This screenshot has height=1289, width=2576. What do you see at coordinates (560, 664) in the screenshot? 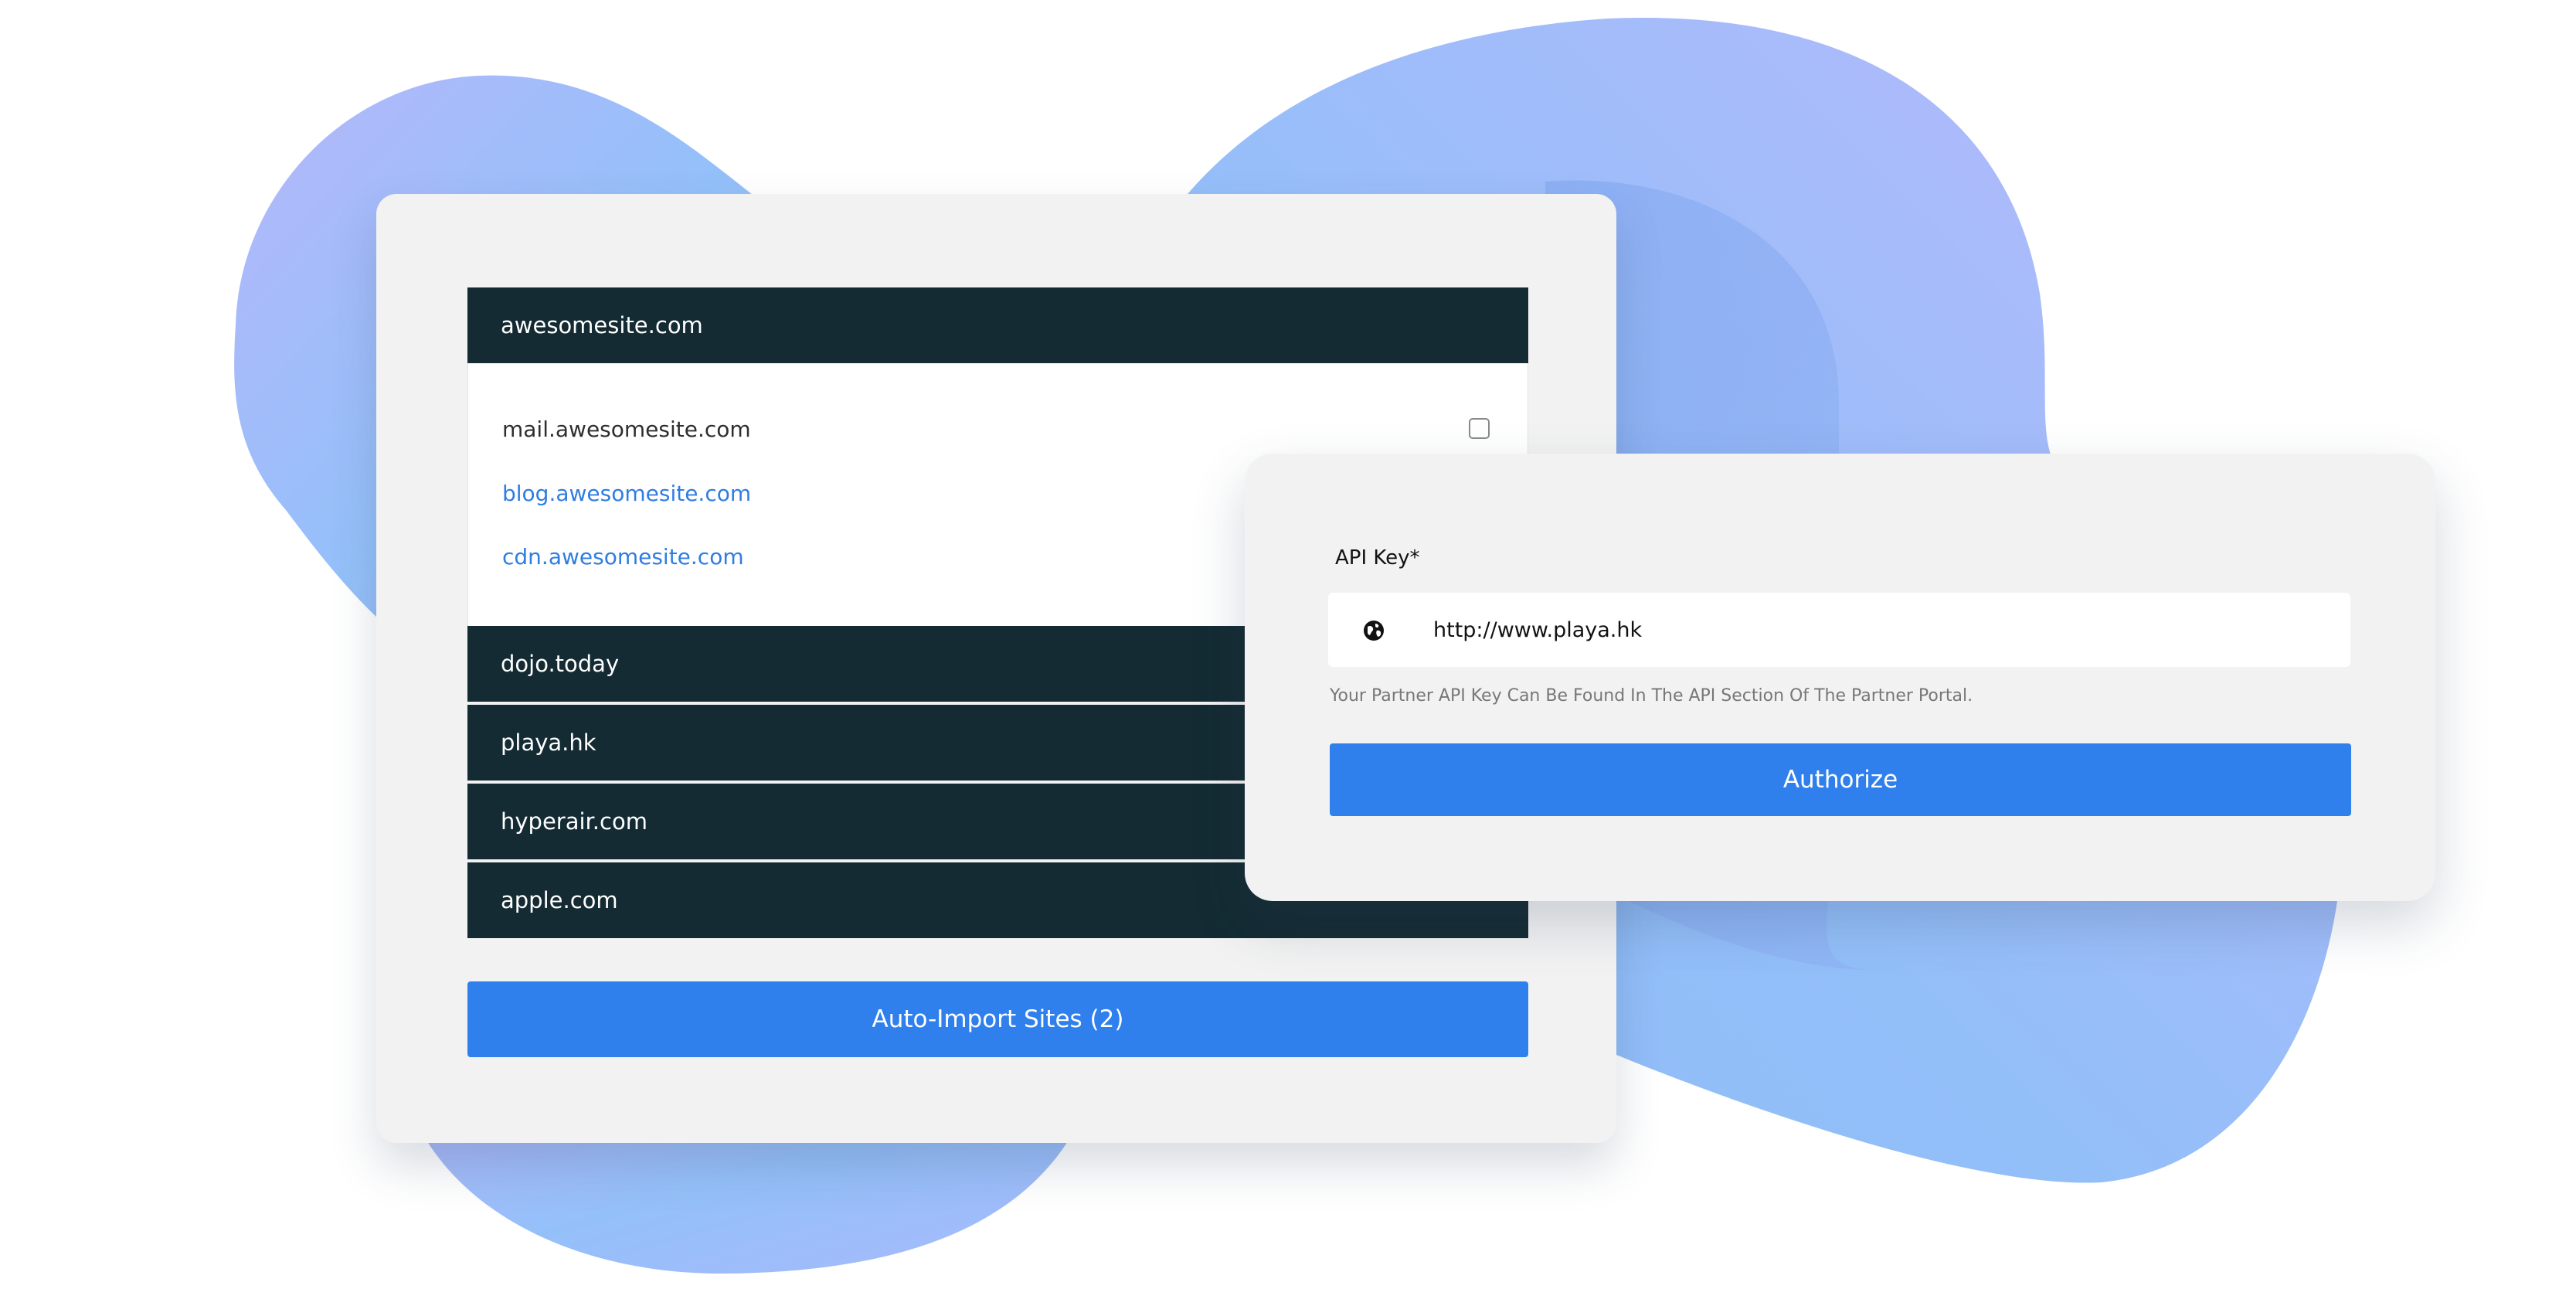
I see `site-name: dojo.today` at bounding box center [560, 664].